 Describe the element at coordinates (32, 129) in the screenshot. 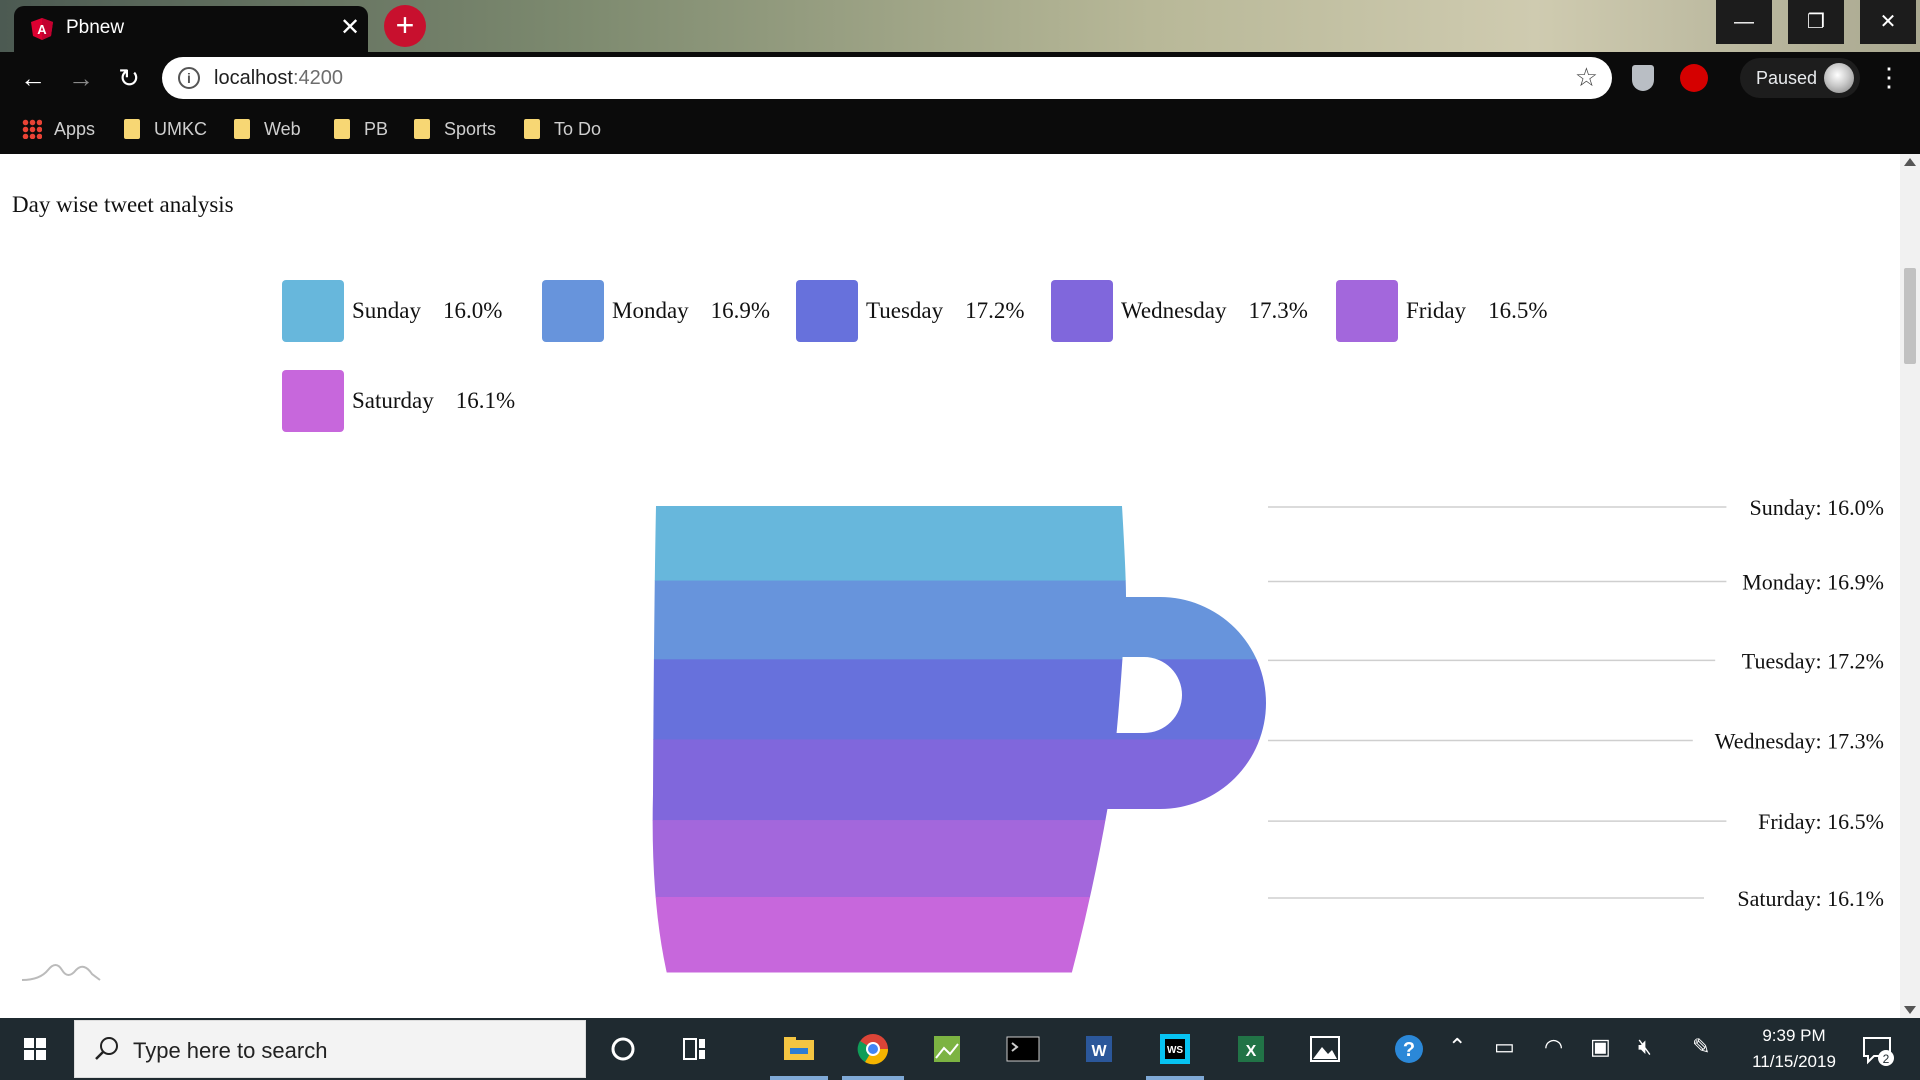

I see `apps-grid-icon` at that location.